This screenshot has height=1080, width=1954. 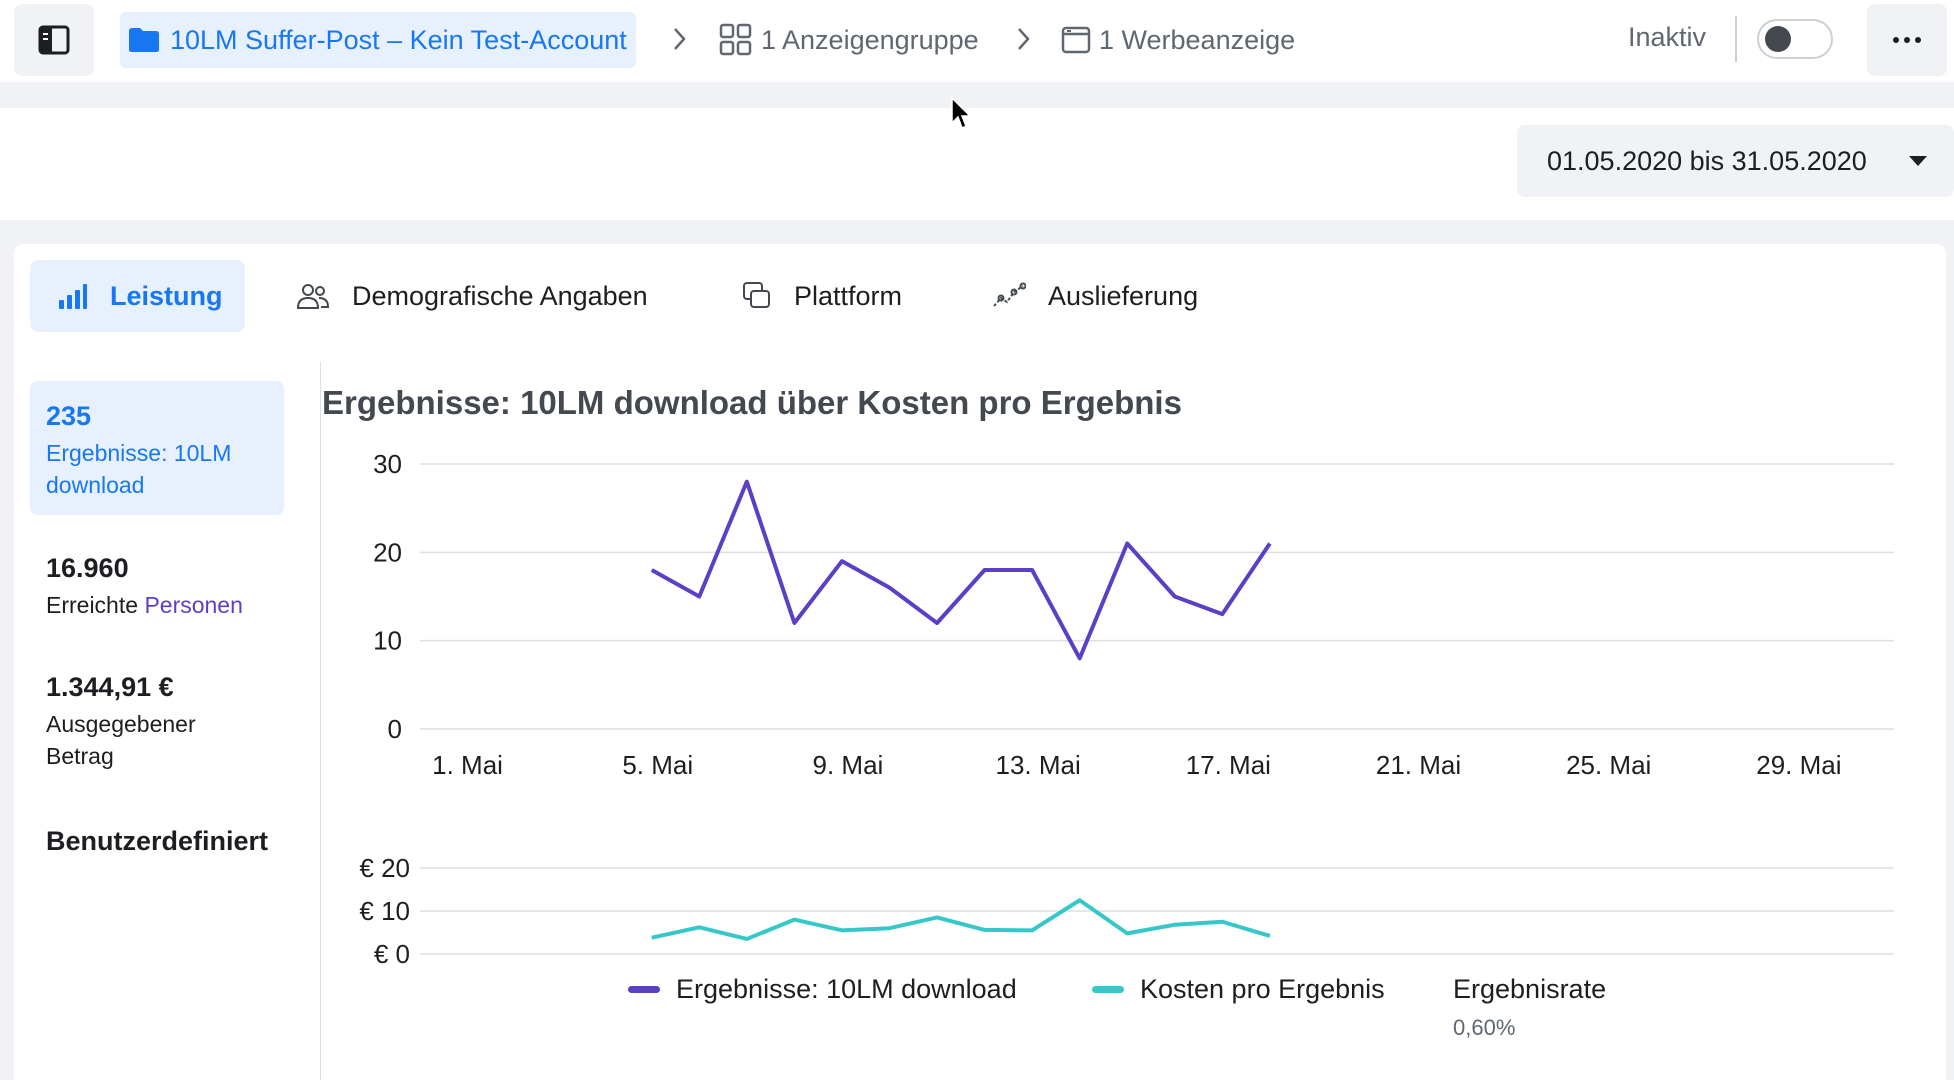 What do you see at coordinates (500, 295) in the screenshot?
I see `tab-label: Demografische Angaben` at bounding box center [500, 295].